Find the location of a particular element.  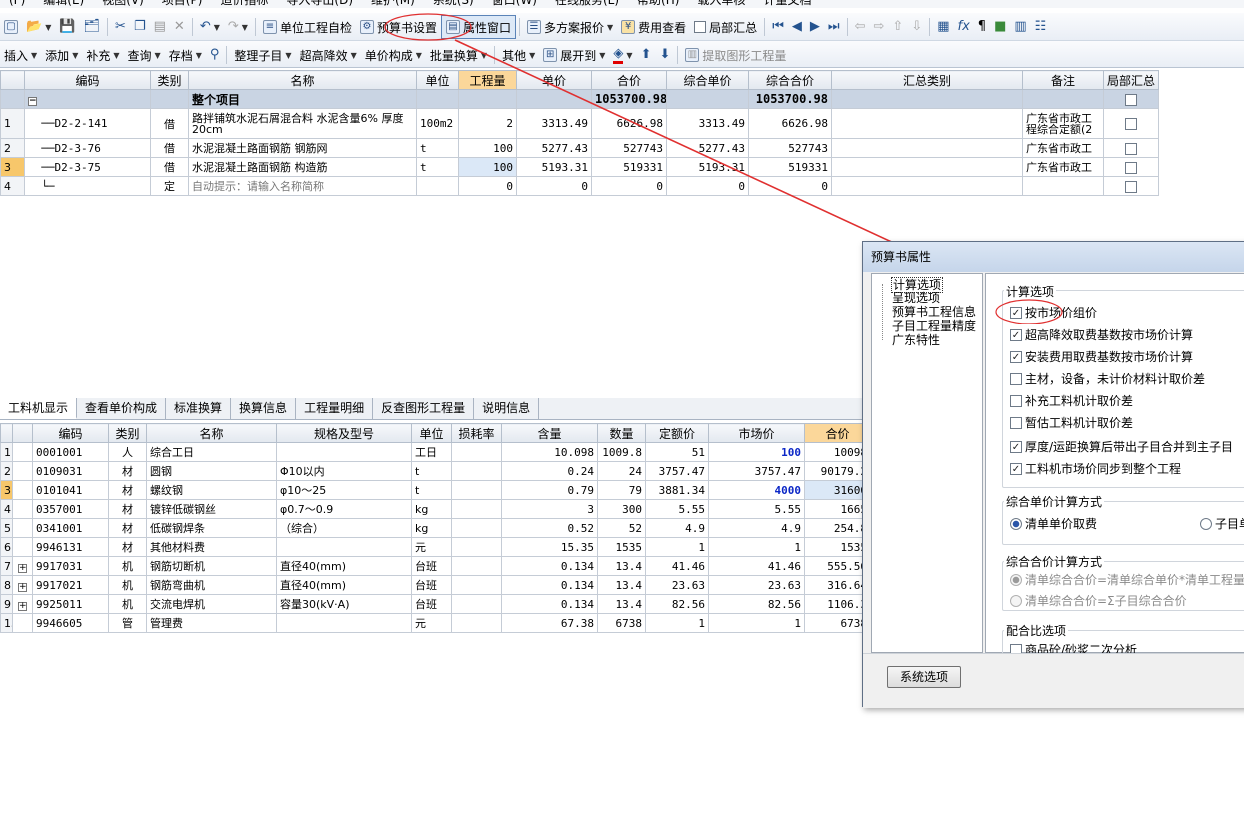

menu-edit: 编辑(E) is located at coordinates (63, 4).